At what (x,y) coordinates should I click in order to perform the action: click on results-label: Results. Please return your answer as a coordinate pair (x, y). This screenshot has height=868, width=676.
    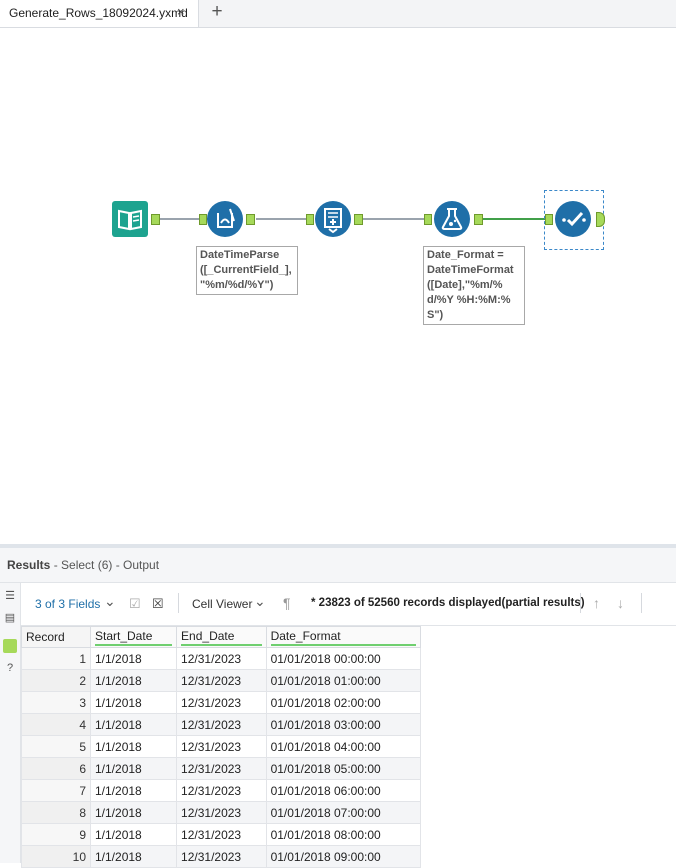
    Looking at the image, I should click on (29, 565).